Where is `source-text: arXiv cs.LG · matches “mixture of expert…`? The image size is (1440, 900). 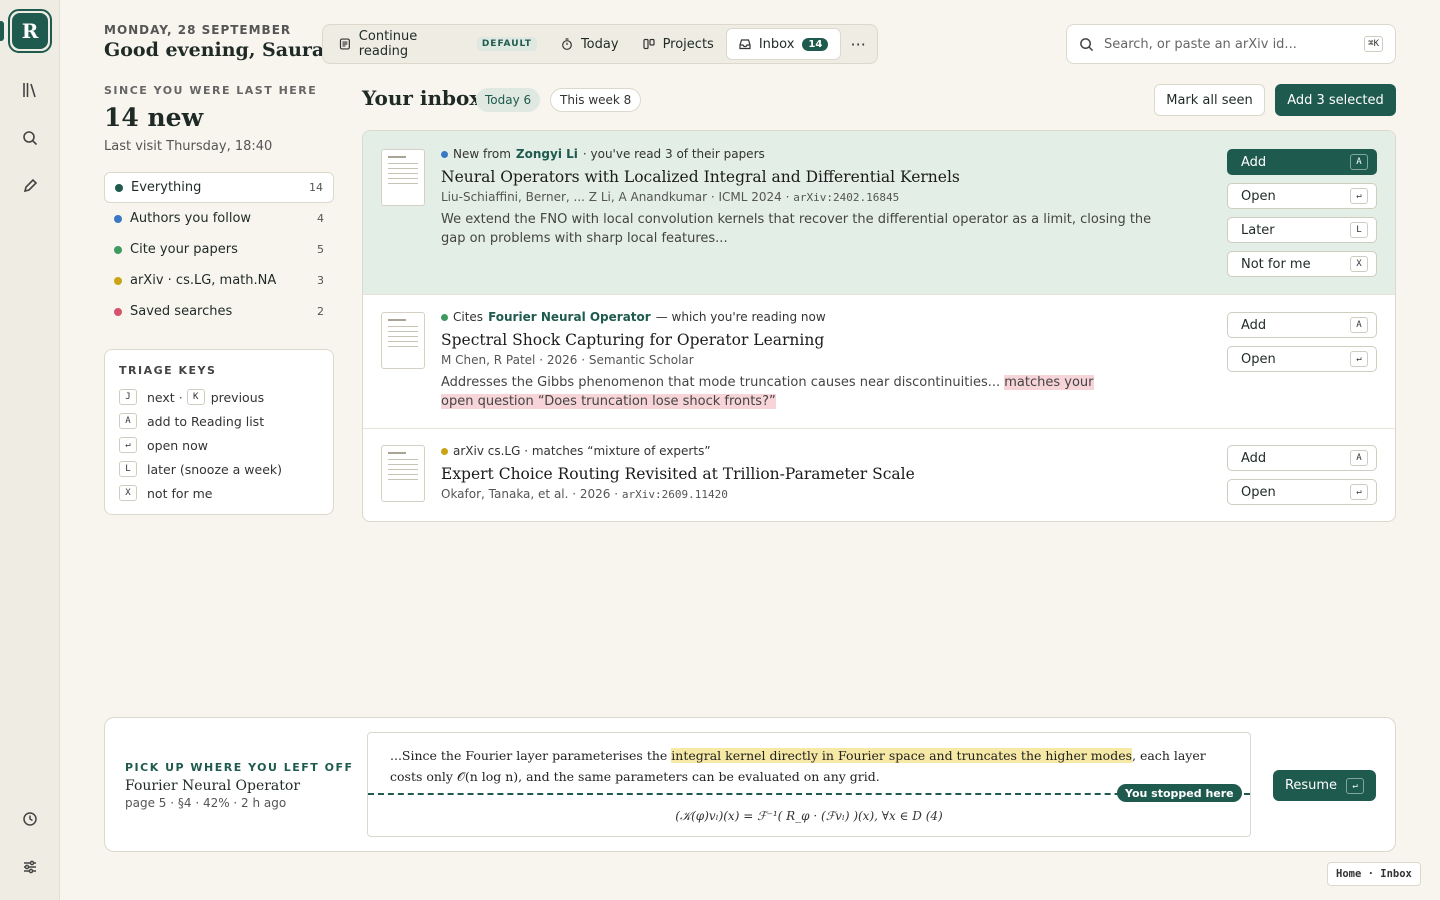
source-text: arXiv cs.LG · matches “mixture of expert… is located at coordinates (582, 451).